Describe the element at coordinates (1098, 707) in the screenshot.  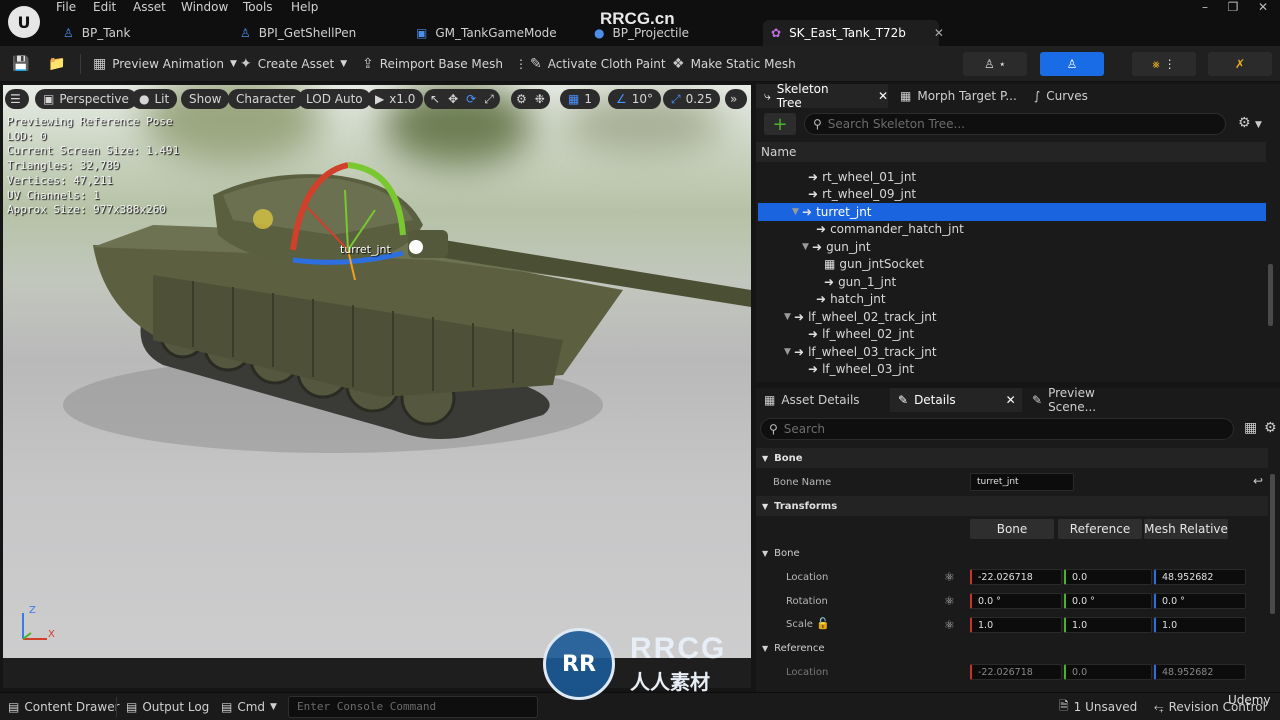
I see `unsaved-button: 🗎 1 Unsaved` at that location.